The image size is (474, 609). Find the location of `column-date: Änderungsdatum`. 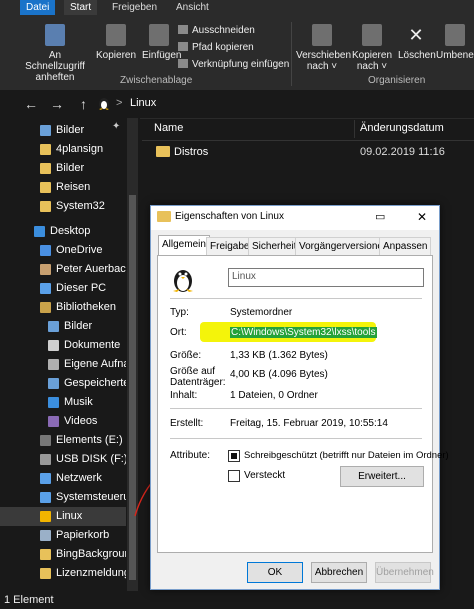

column-date: Änderungsdatum is located at coordinates (402, 128).